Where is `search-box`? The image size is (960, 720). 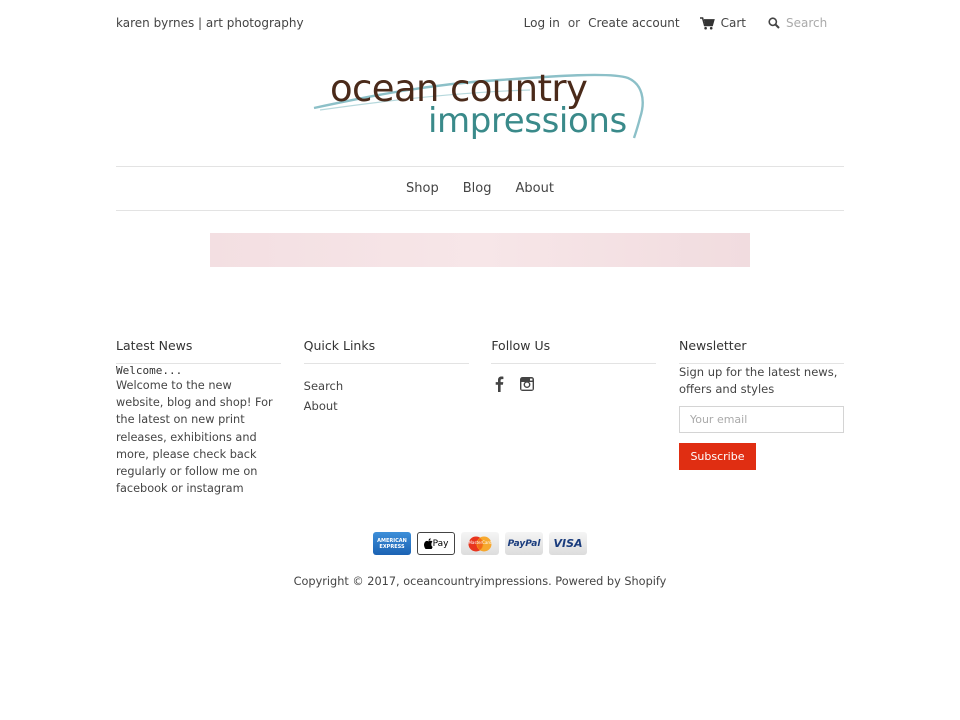
search-box is located at coordinates (806, 23).